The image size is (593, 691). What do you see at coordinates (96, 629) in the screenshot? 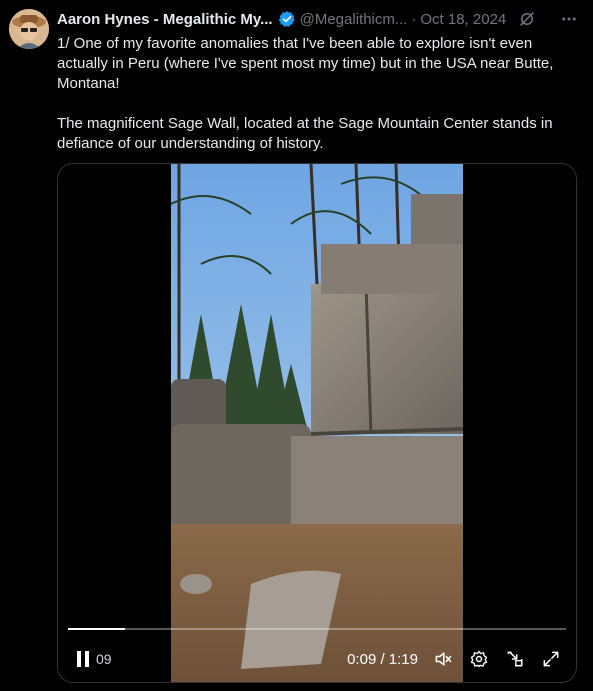
I see `video-progress-fill` at bounding box center [96, 629].